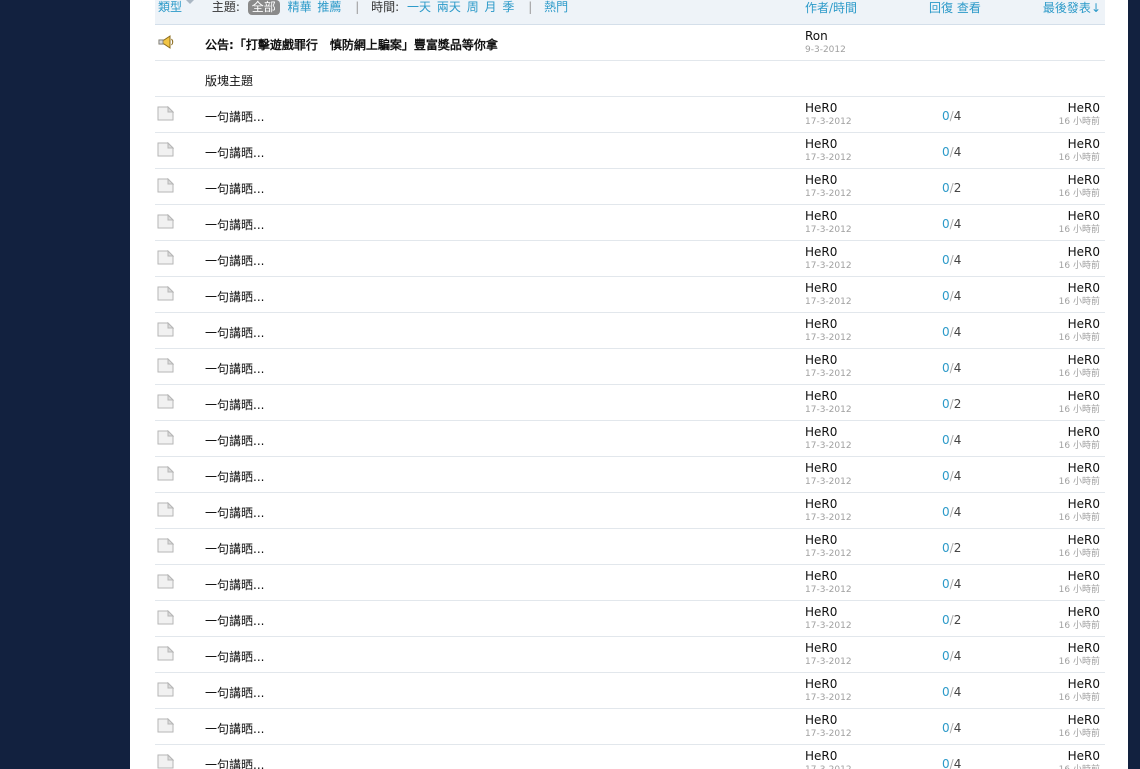  What do you see at coordinates (831, 8) in the screenshot?
I see `col-author-time-link: 作者/時間` at bounding box center [831, 8].